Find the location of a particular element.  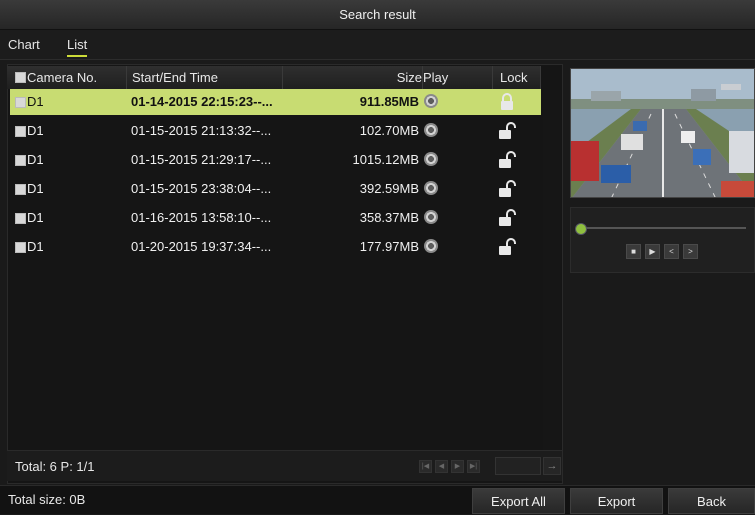

window-title: Search result is located at coordinates (377, 15).